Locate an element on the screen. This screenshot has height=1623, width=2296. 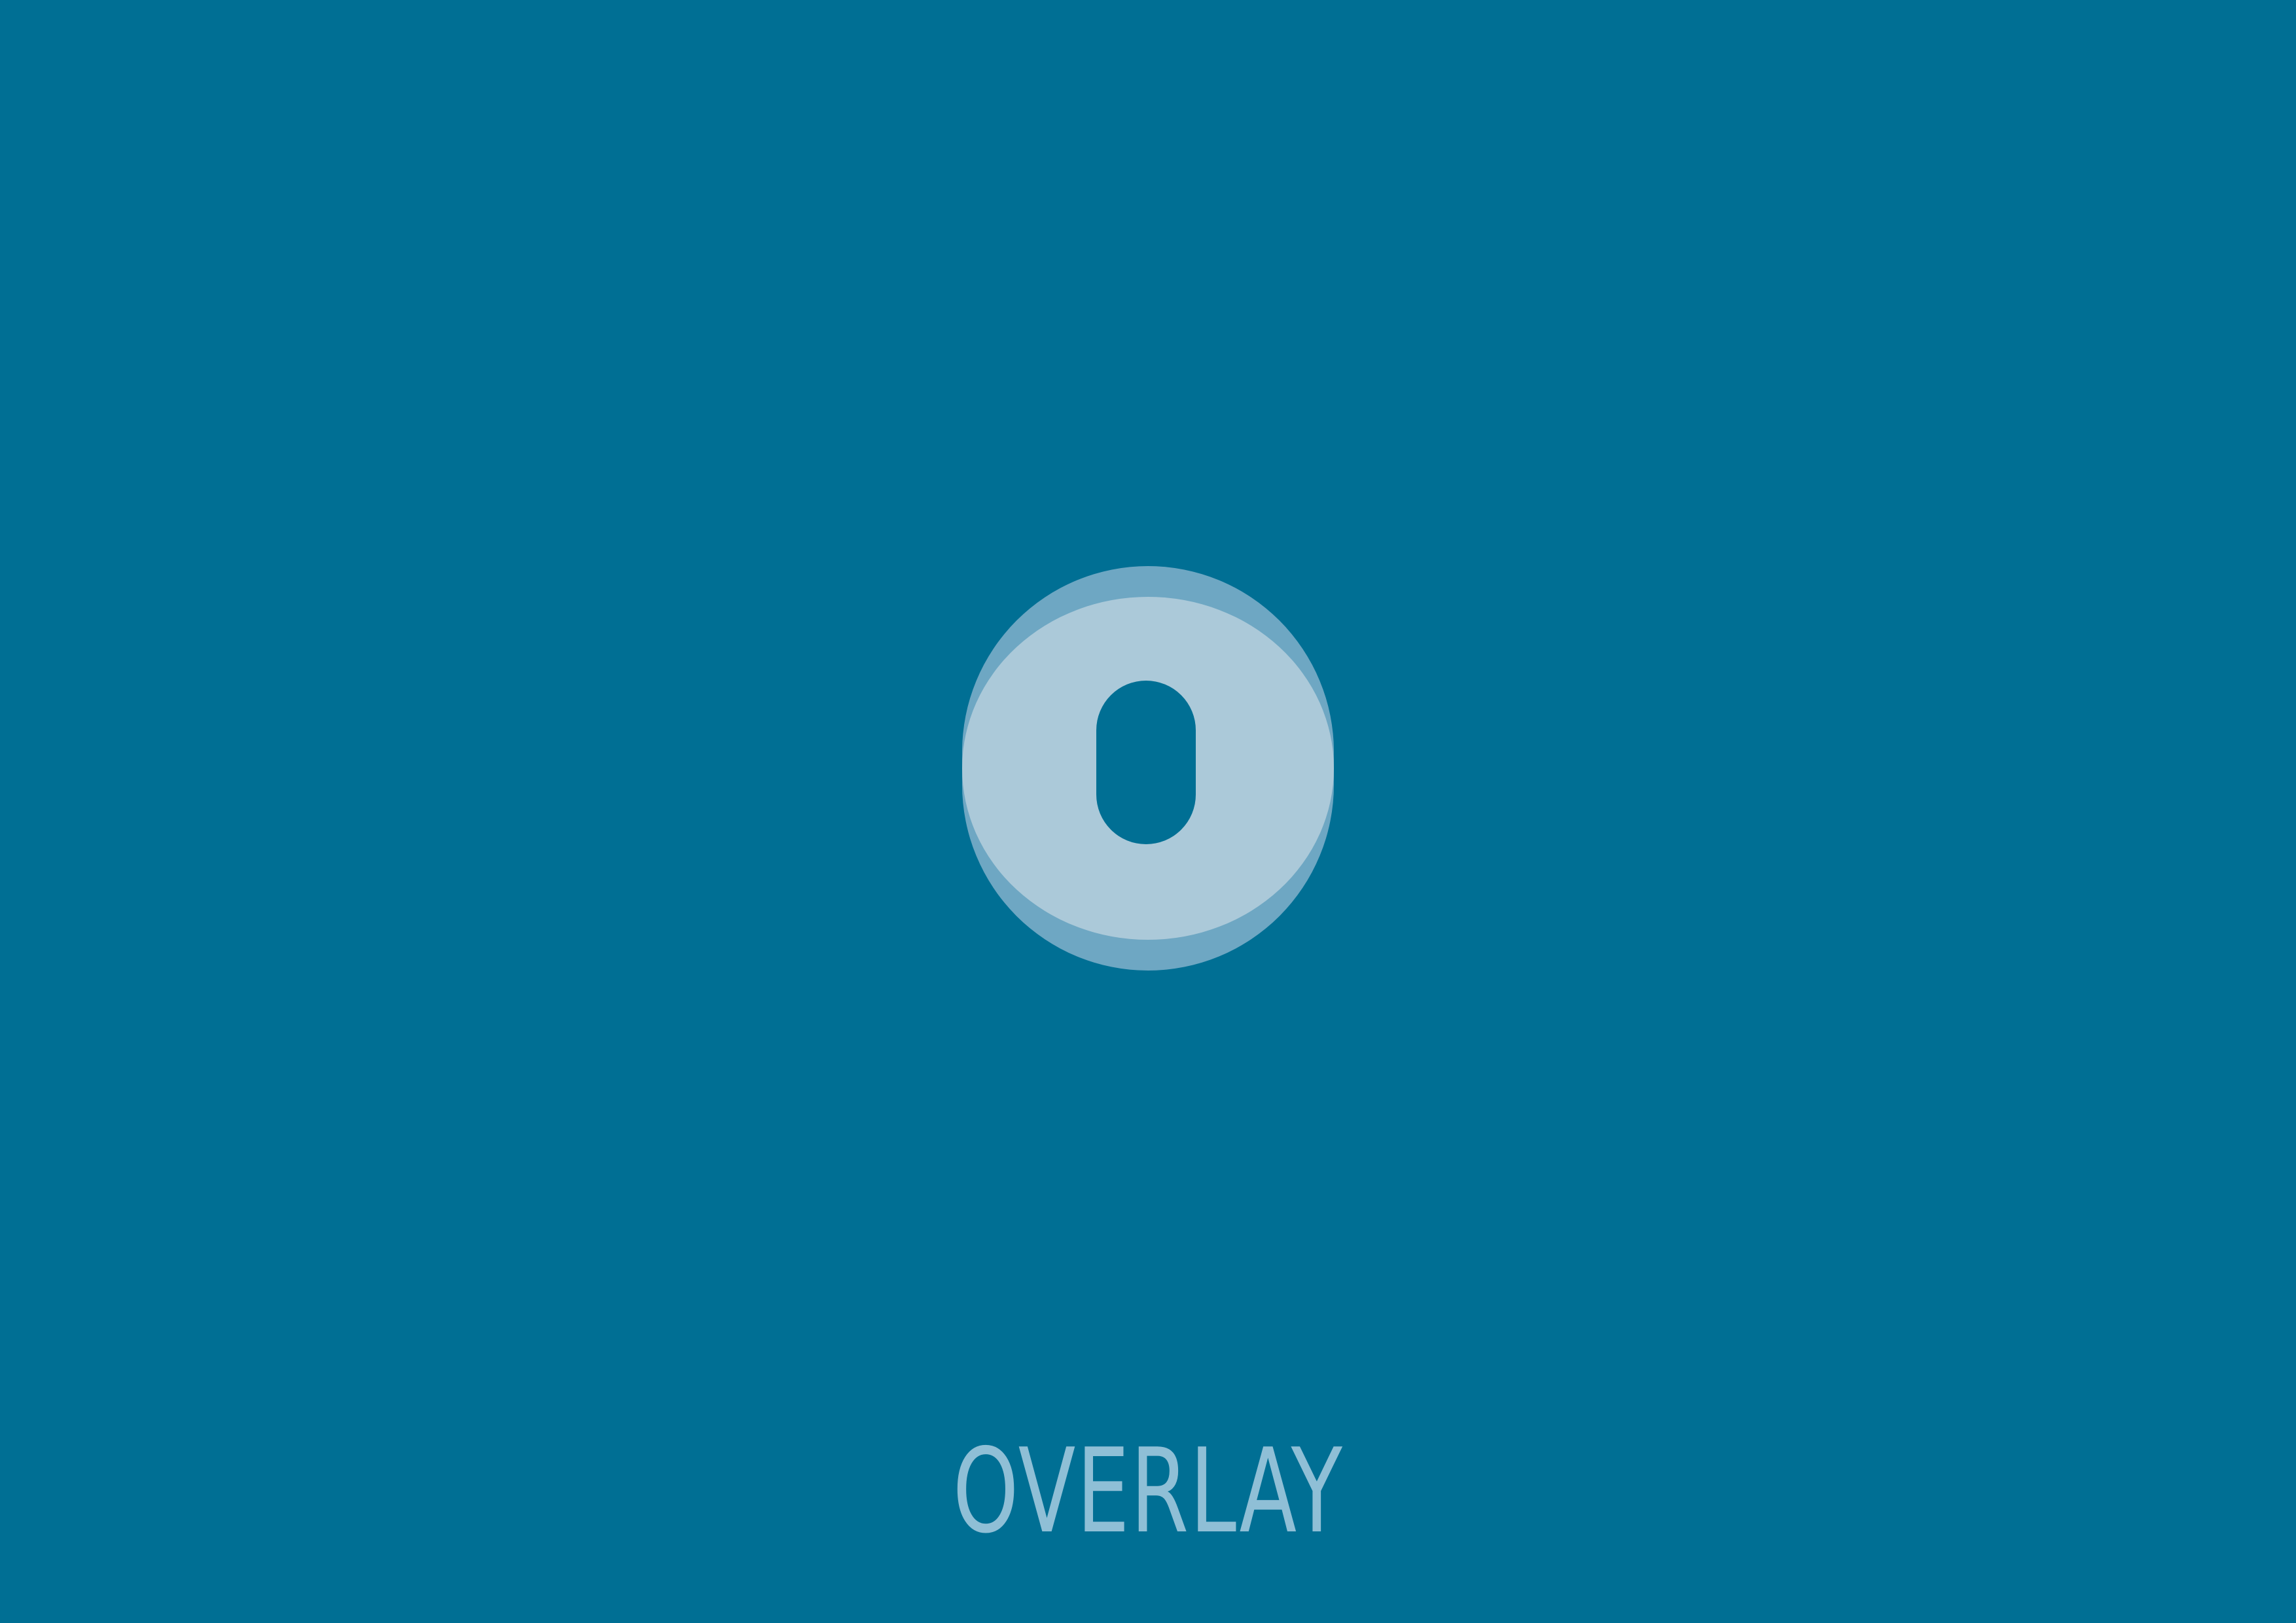
overlay-logo-icon is located at coordinates (1148, 768).